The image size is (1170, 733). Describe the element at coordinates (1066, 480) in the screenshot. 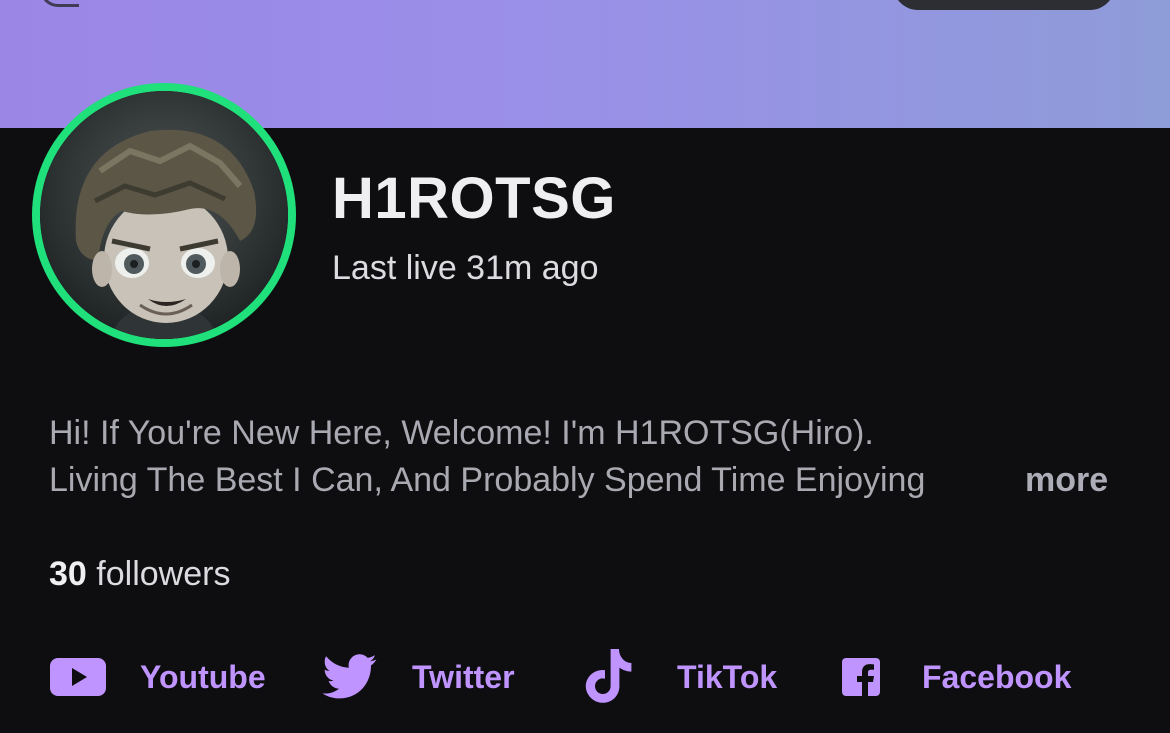

I see `bio-more-button: more` at that location.